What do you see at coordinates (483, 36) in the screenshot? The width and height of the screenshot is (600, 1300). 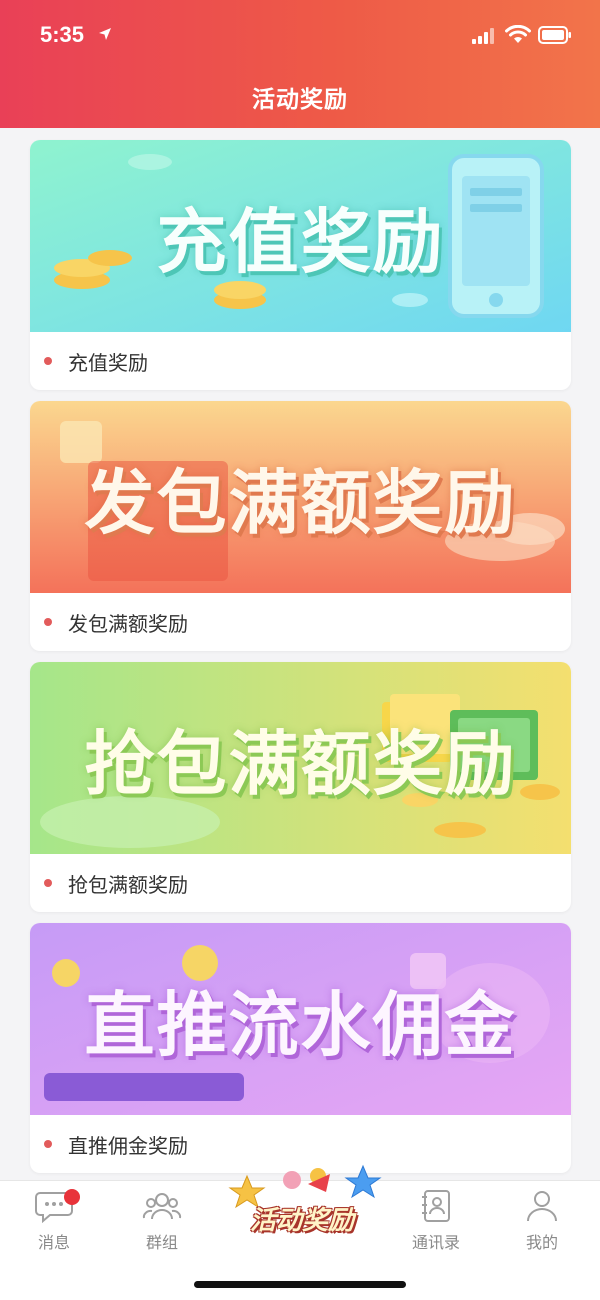 I see `cellular-signal-icon` at bounding box center [483, 36].